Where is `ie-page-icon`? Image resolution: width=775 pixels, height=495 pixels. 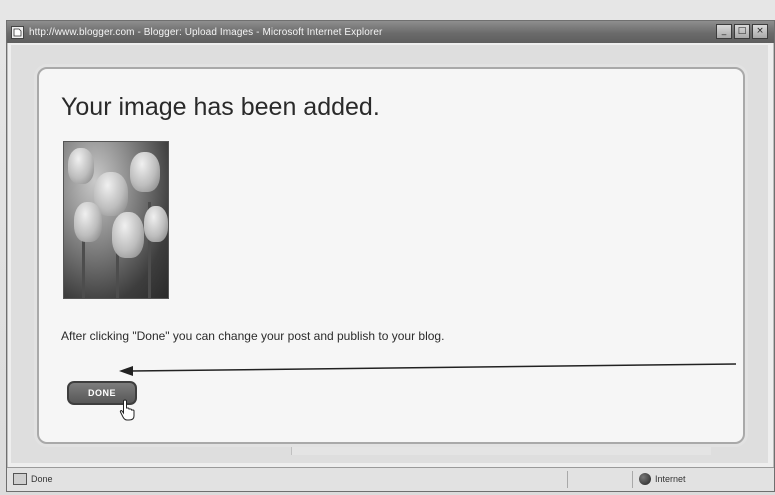 ie-page-icon is located at coordinates (17, 32).